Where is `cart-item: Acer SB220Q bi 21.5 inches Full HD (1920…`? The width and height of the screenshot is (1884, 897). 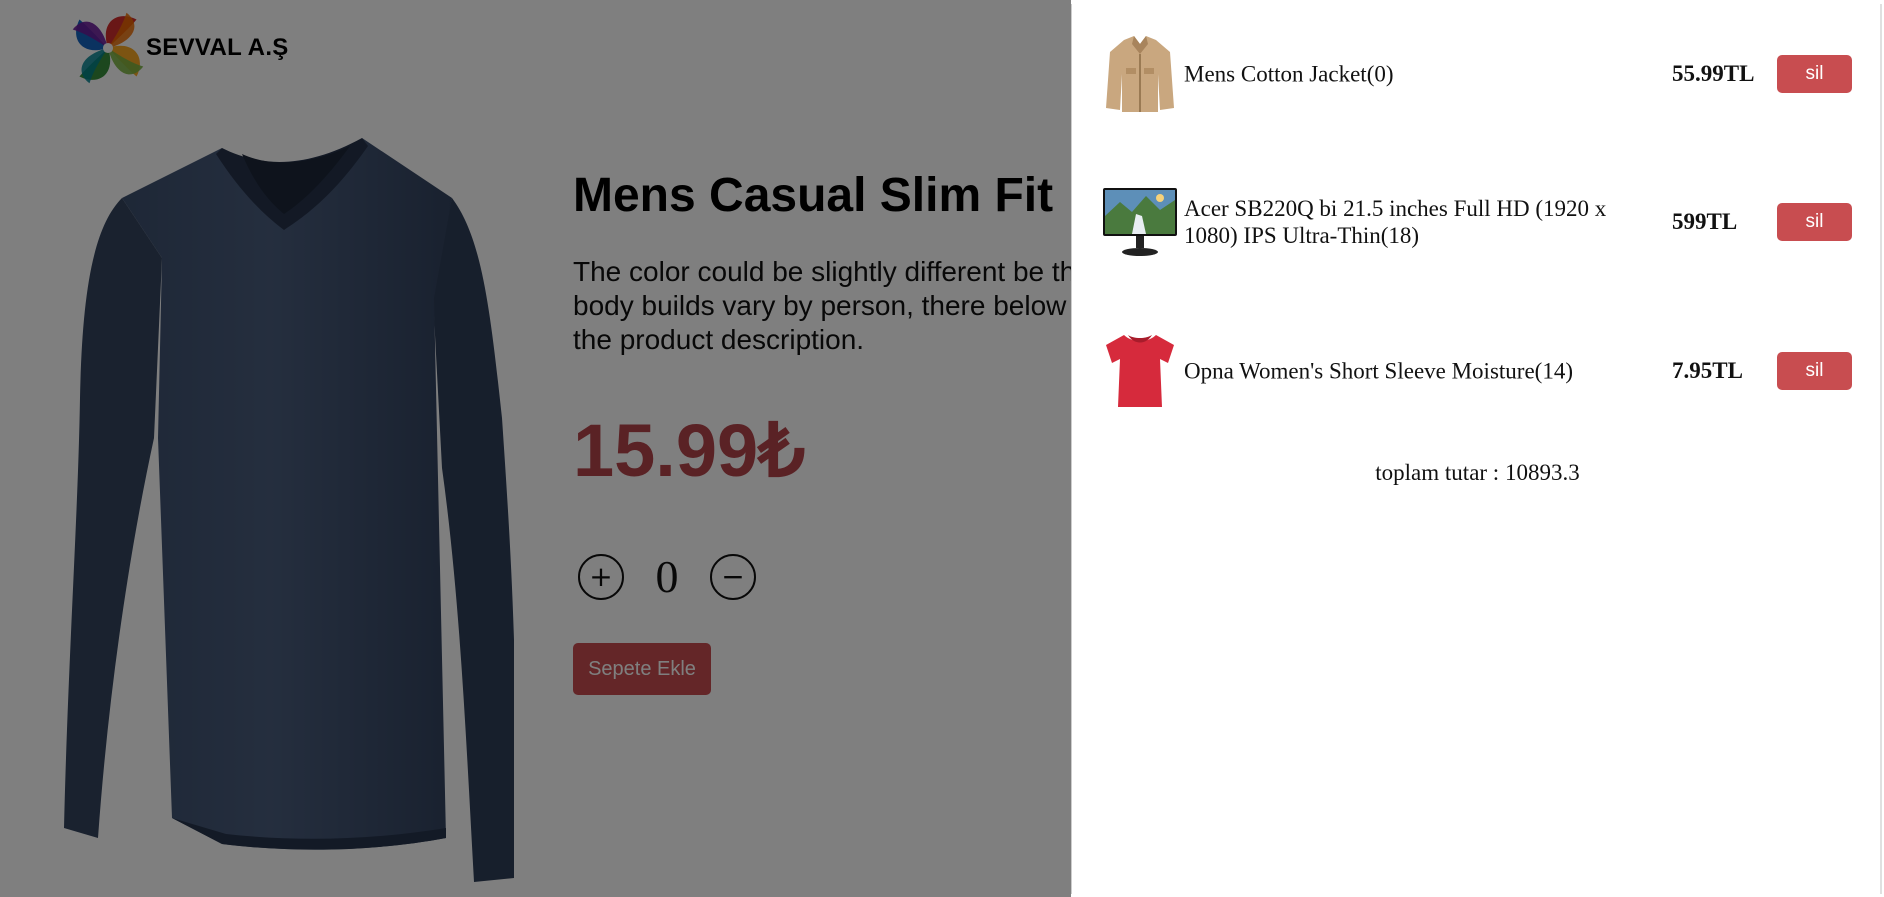
cart-item: Acer SB220Q bi 21.5 inches Full HD (1920… is located at coordinates (1482, 222).